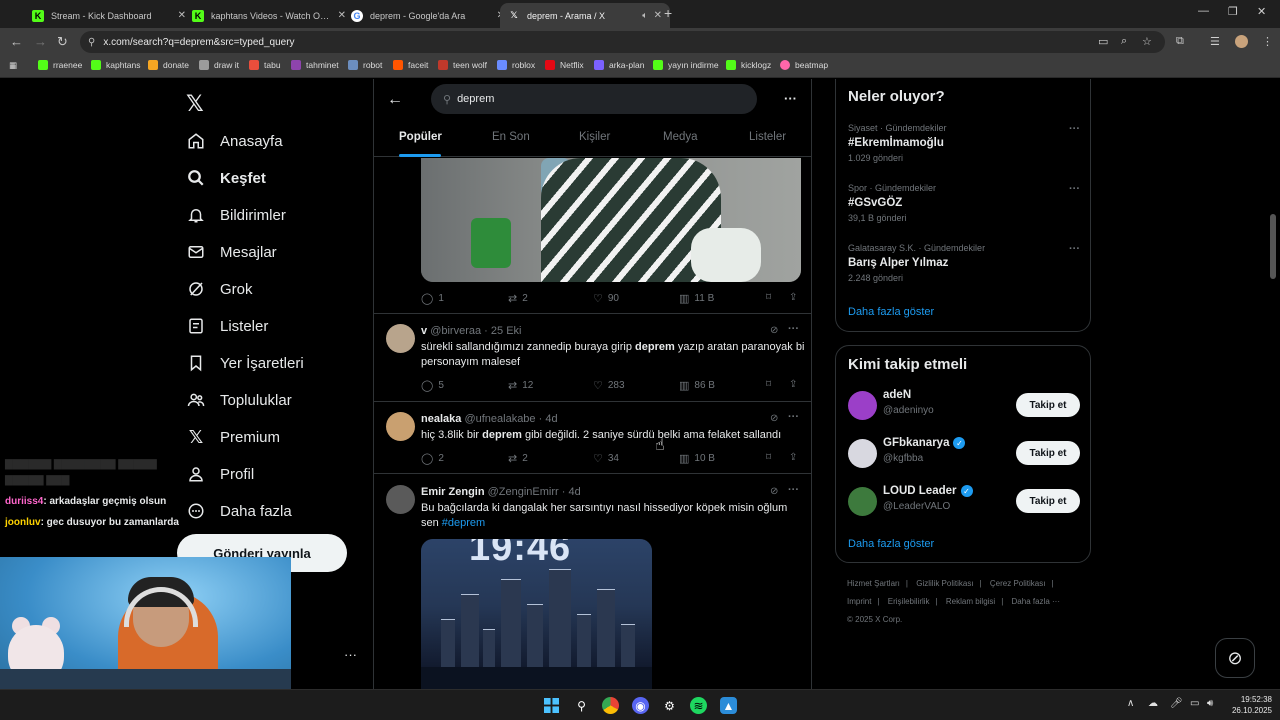 Image resolution: width=1280 pixels, height=720 pixels. Describe the element at coordinates (60, 65) in the screenshot. I see `bookmark-item: rraenee` at that location.